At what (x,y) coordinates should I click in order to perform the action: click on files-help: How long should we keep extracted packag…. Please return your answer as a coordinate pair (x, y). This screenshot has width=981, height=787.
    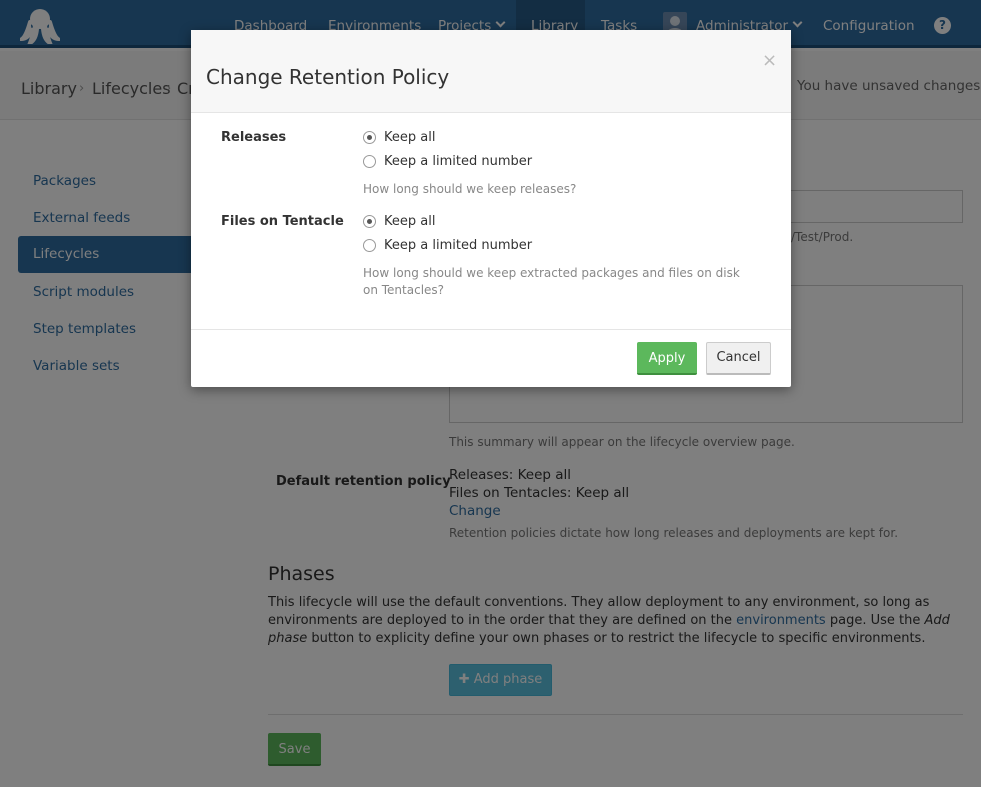
    Looking at the image, I should click on (551, 281).